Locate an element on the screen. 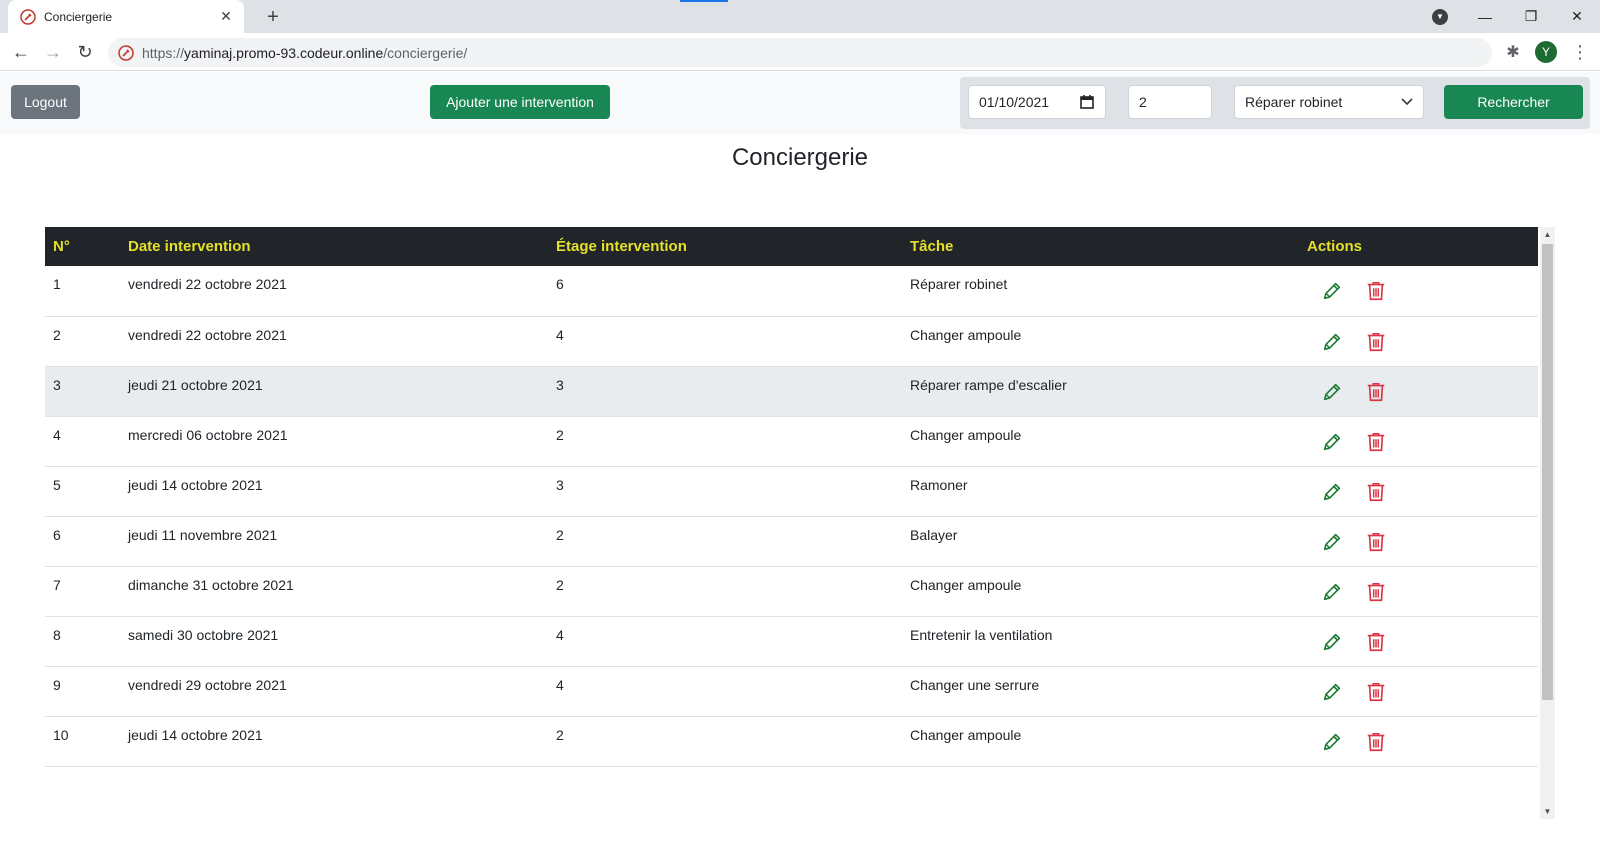 Image resolution: width=1600 pixels, height=856 pixels. chevron-down-icon is located at coordinates (1407, 102).